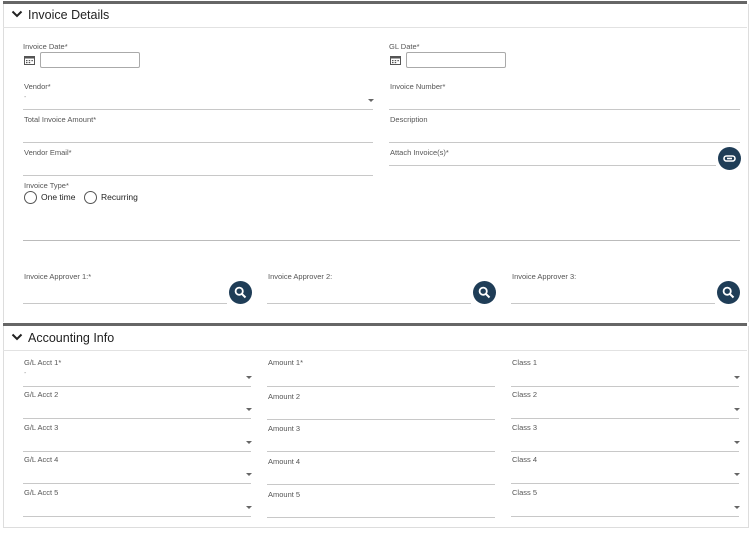  I want to click on radio-recurring-label: Recurring, so click(119, 197).